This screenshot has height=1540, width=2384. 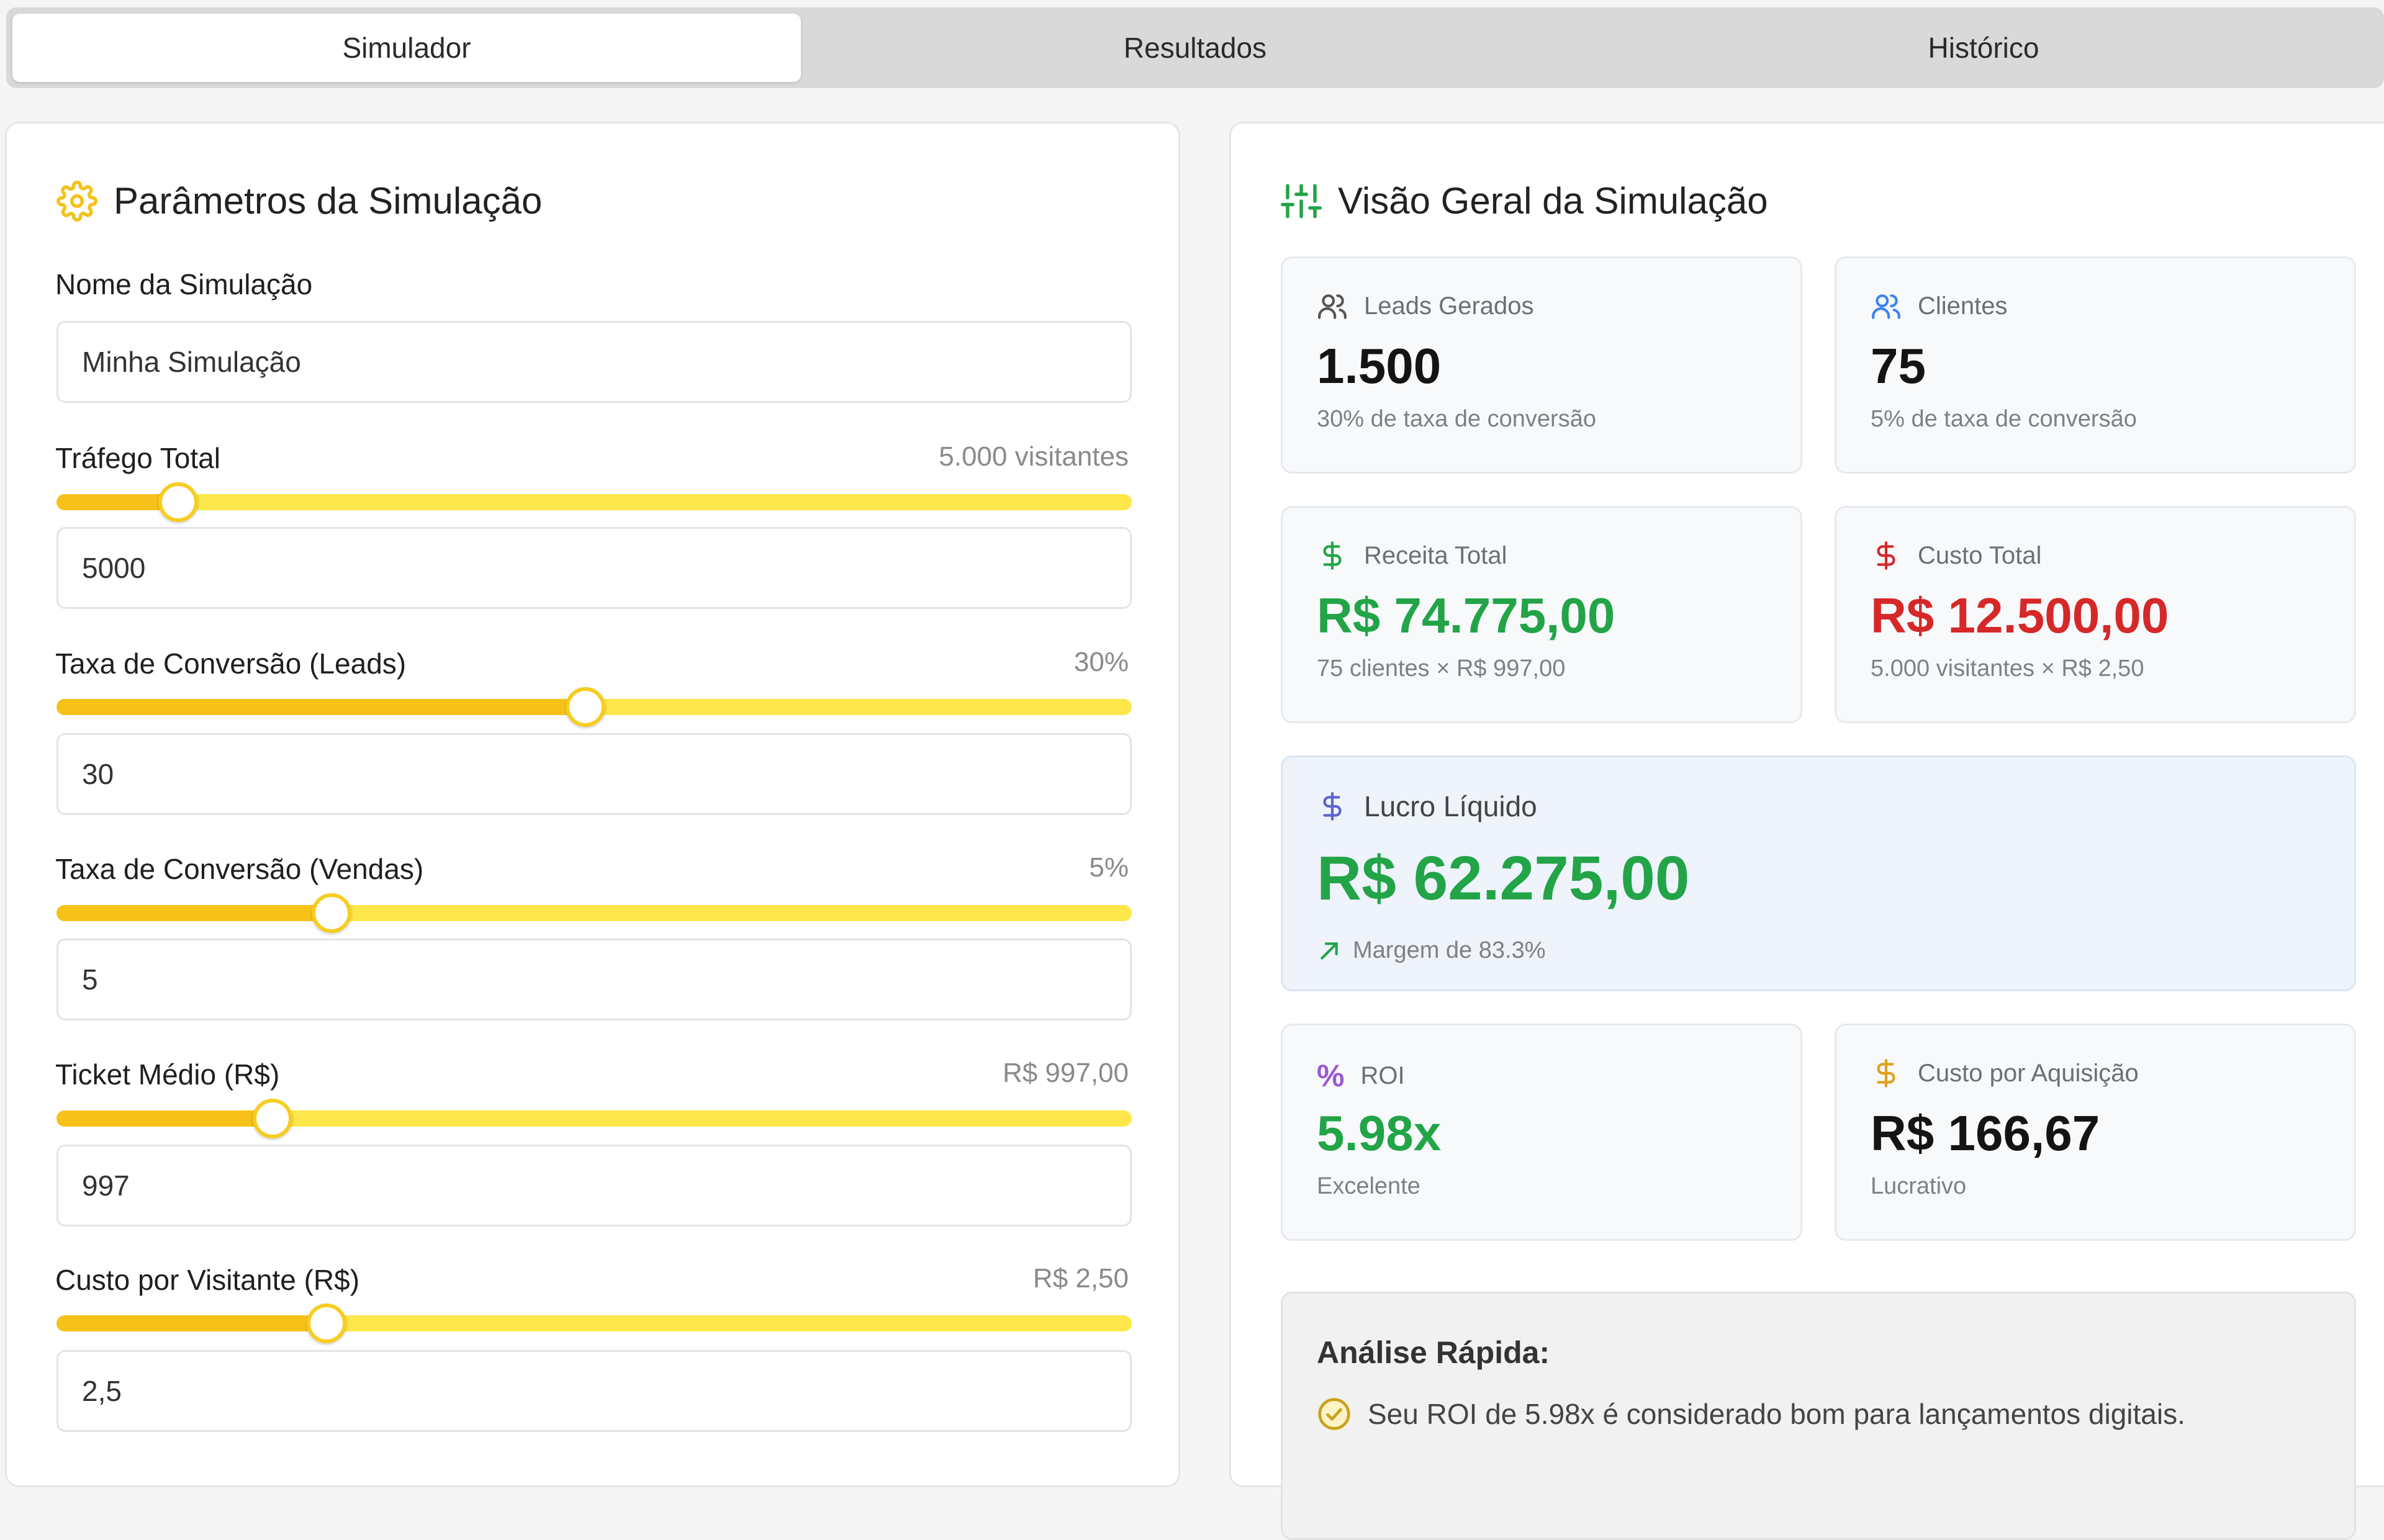 I want to click on ticket-value: R$ 997,00, so click(x=1065, y=1073).